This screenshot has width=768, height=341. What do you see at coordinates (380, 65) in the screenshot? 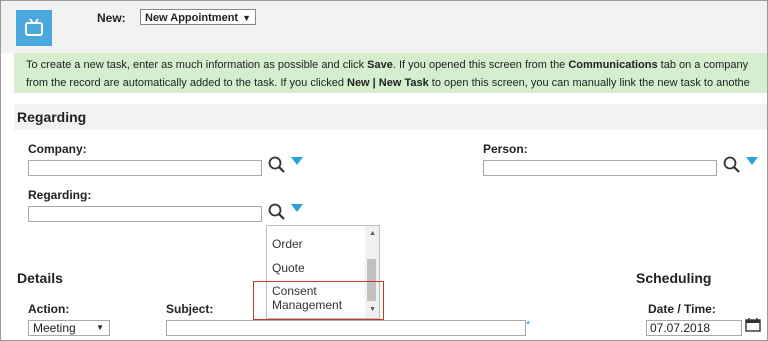
I see `info-bold-save: Save` at bounding box center [380, 65].